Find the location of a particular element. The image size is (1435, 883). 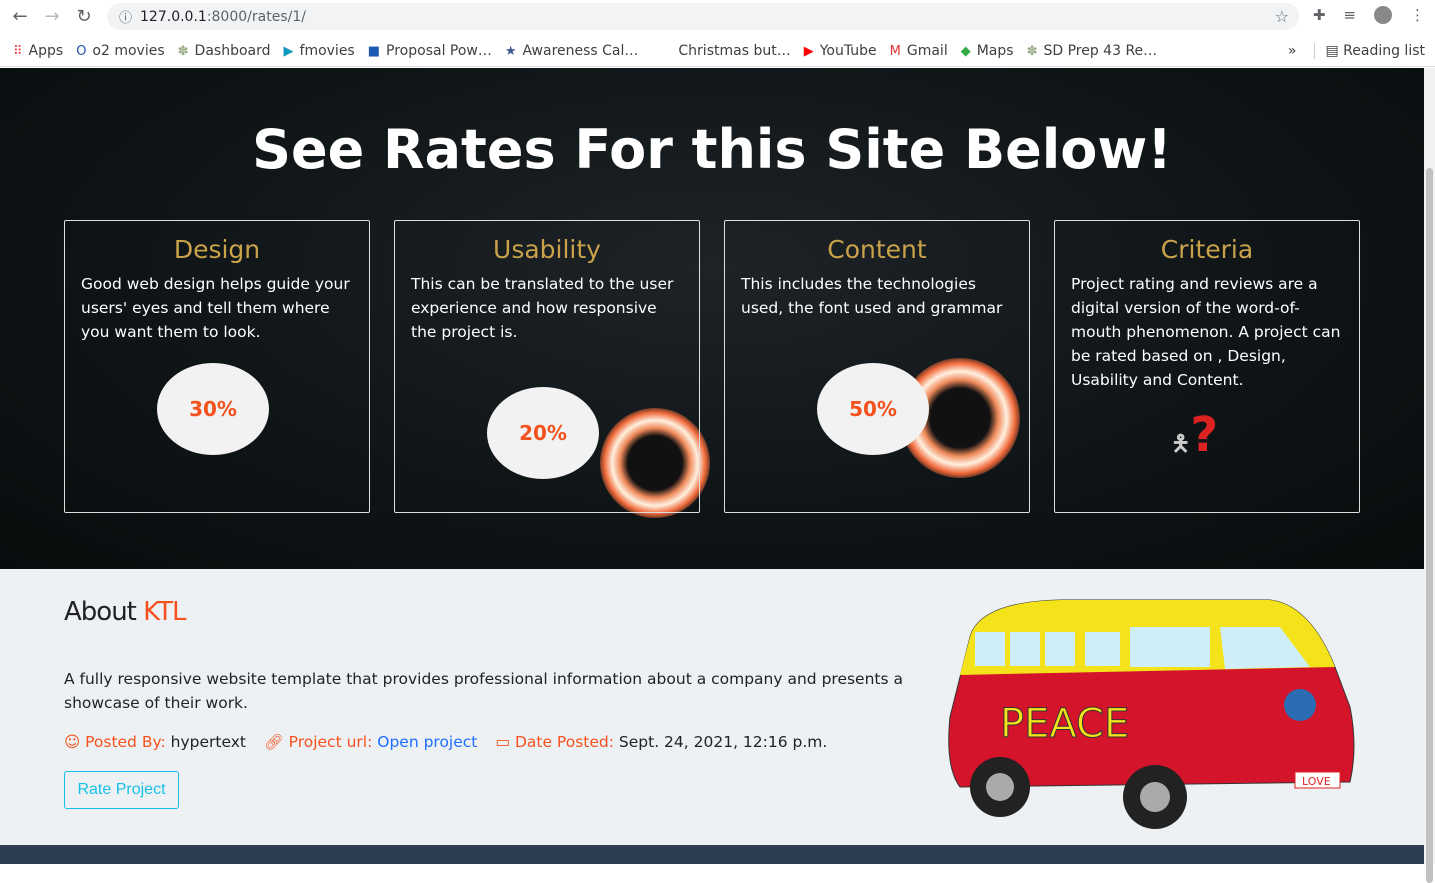

about-heading: About KTL is located at coordinates (125, 612).